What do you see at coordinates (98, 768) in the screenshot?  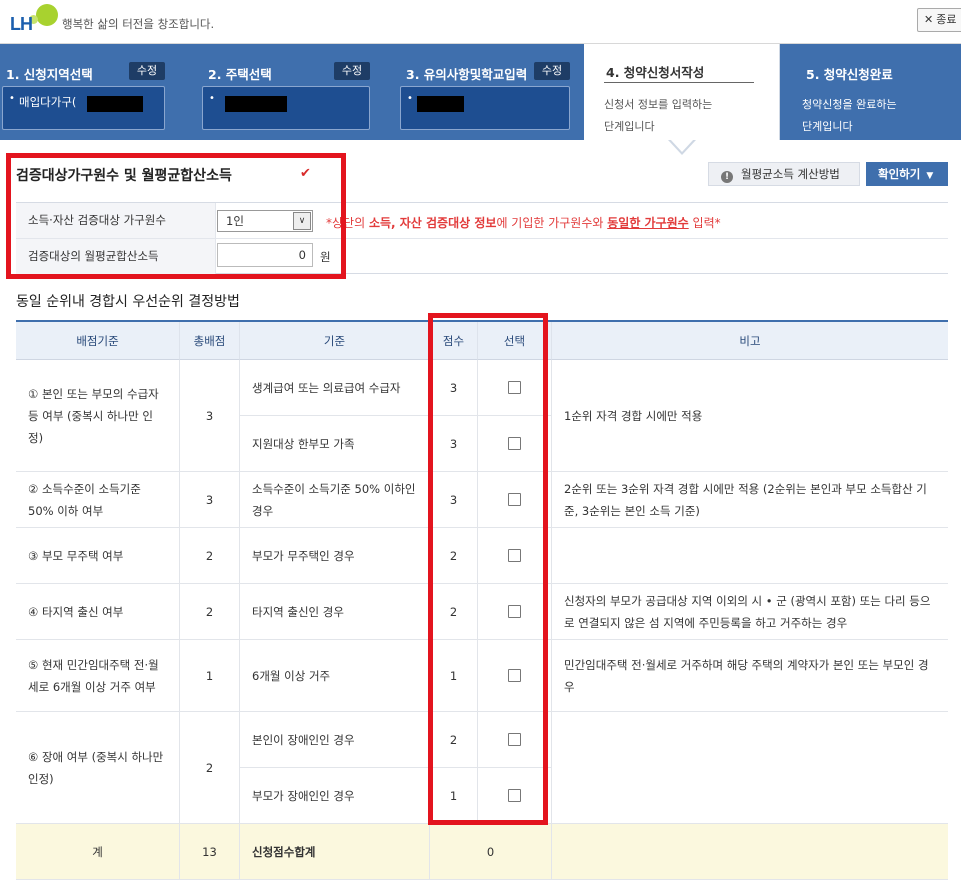 I see `criterion-6: ⑥ 장애 여부 (중복시 하나만 인정)` at bounding box center [98, 768].